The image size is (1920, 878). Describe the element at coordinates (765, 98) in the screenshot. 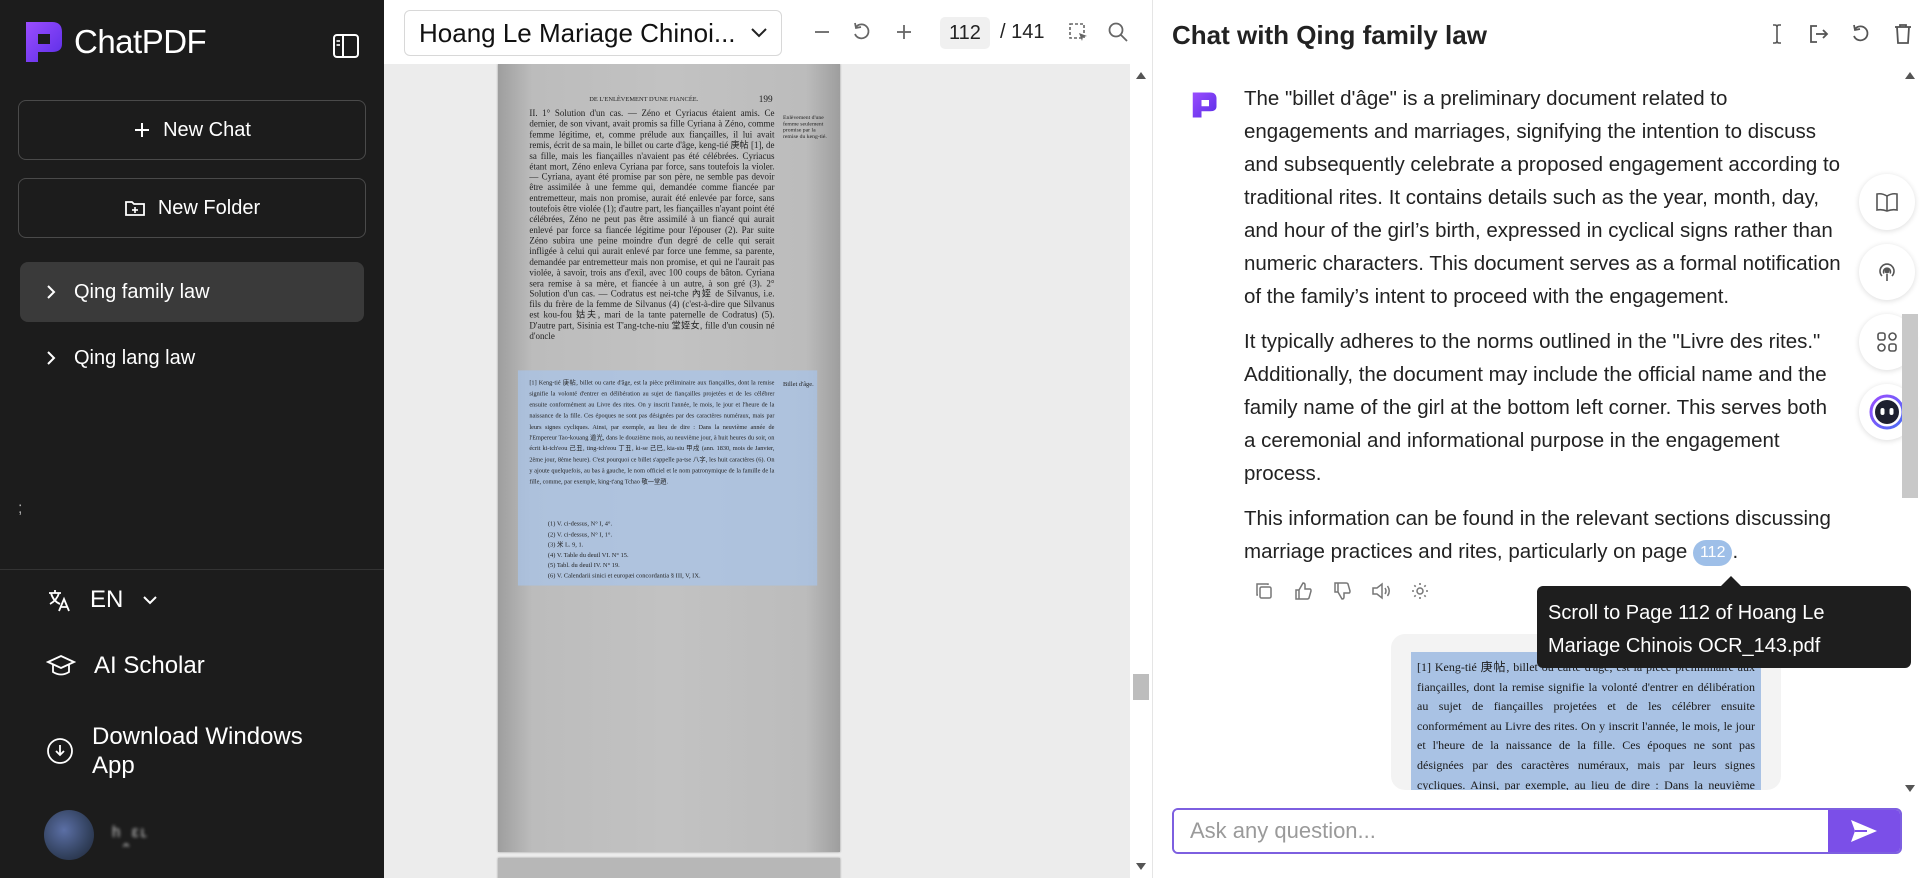

I see `page-printed-number: 199` at that location.